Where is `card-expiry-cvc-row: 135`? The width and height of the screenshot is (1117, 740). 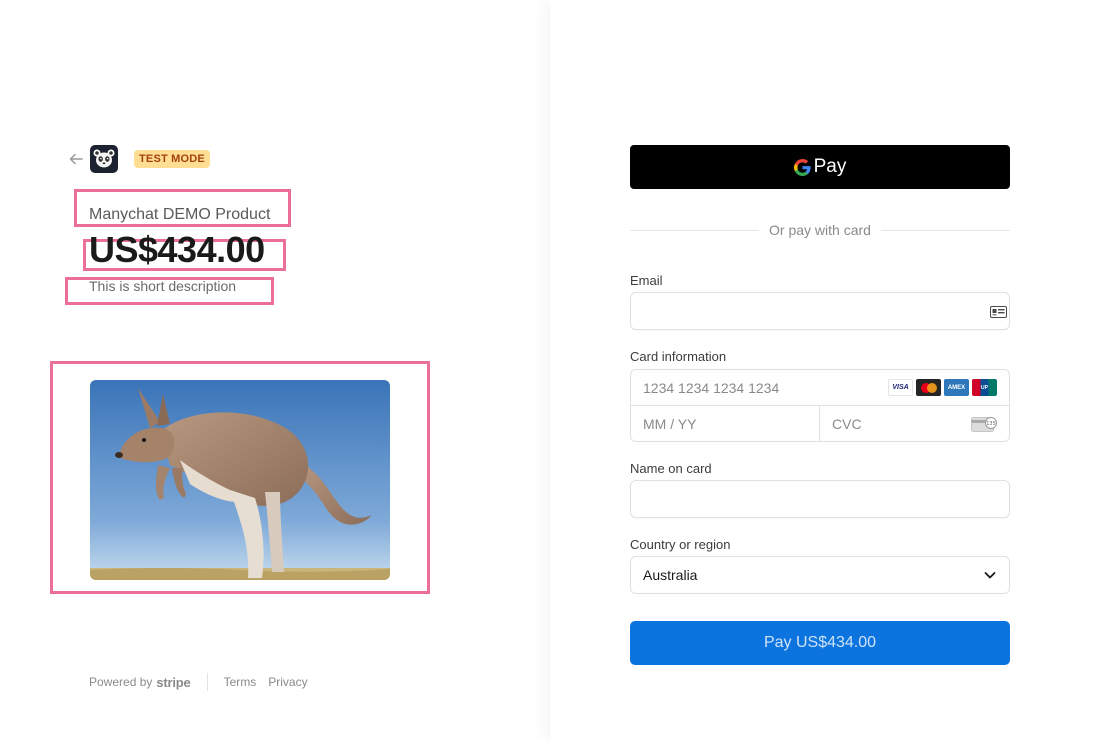
card-expiry-cvc-row: 135 is located at coordinates (820, 424).